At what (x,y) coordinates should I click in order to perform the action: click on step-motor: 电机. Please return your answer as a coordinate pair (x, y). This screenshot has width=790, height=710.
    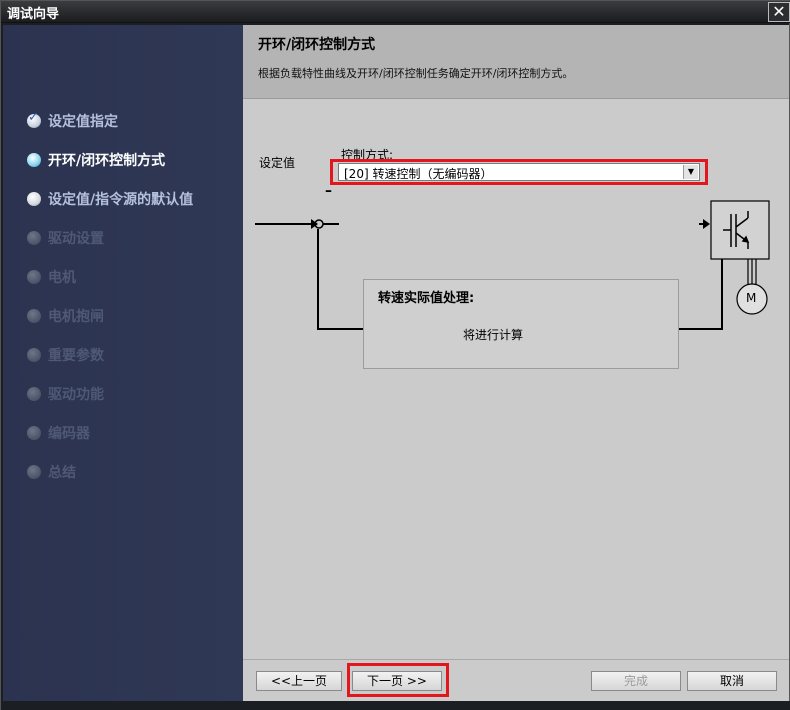
    Looking at the image, I should click on (51, 277).